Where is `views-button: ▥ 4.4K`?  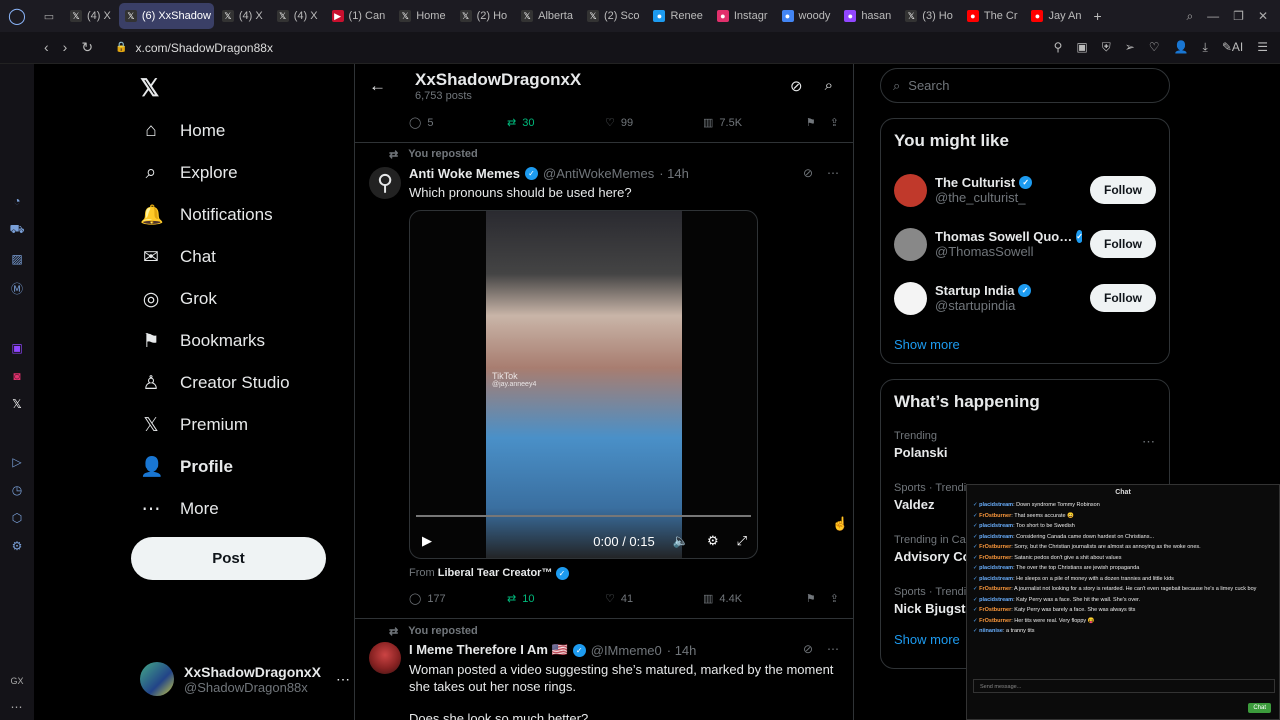
views-button: ▥ 4.4K is located at coordinates (722, 599).